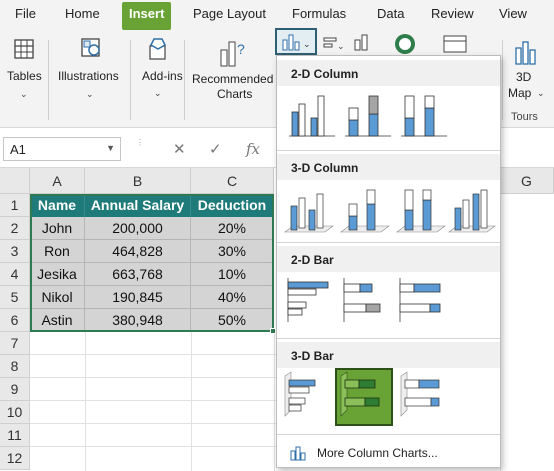 The height and width of the screenshot is (471, 554). I want to click on addins-button: Add-ins ⌄, so click(158, 80).